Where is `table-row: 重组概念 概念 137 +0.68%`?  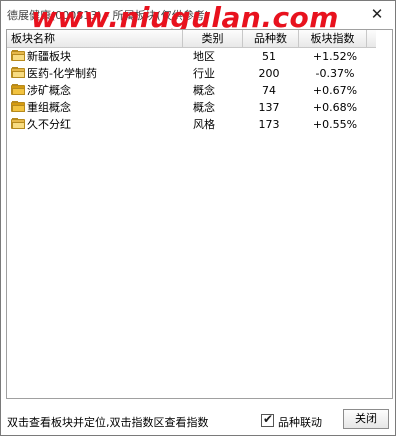
table-row: 重组概念 概念 137 +0.68% is located at coordinates (191, 107).